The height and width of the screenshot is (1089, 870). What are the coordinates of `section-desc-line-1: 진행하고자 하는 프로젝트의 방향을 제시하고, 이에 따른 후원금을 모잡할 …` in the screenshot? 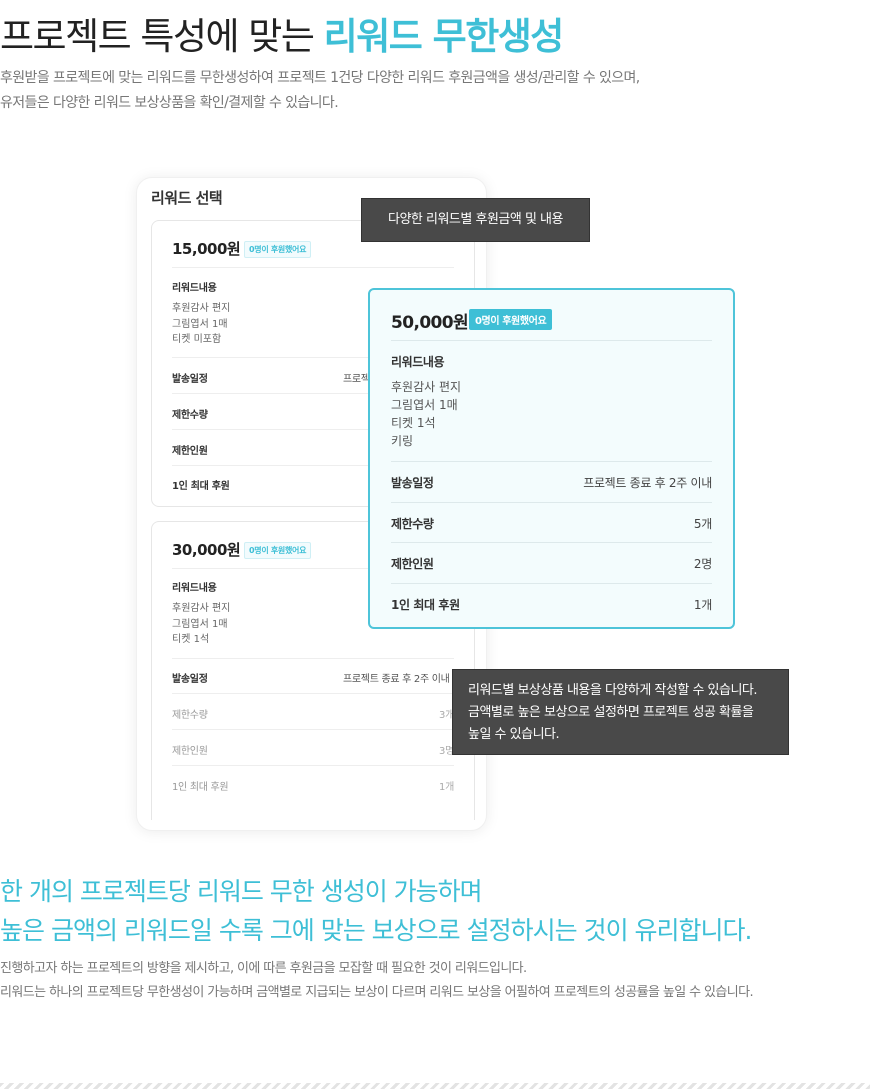 It's located at (263, 968).